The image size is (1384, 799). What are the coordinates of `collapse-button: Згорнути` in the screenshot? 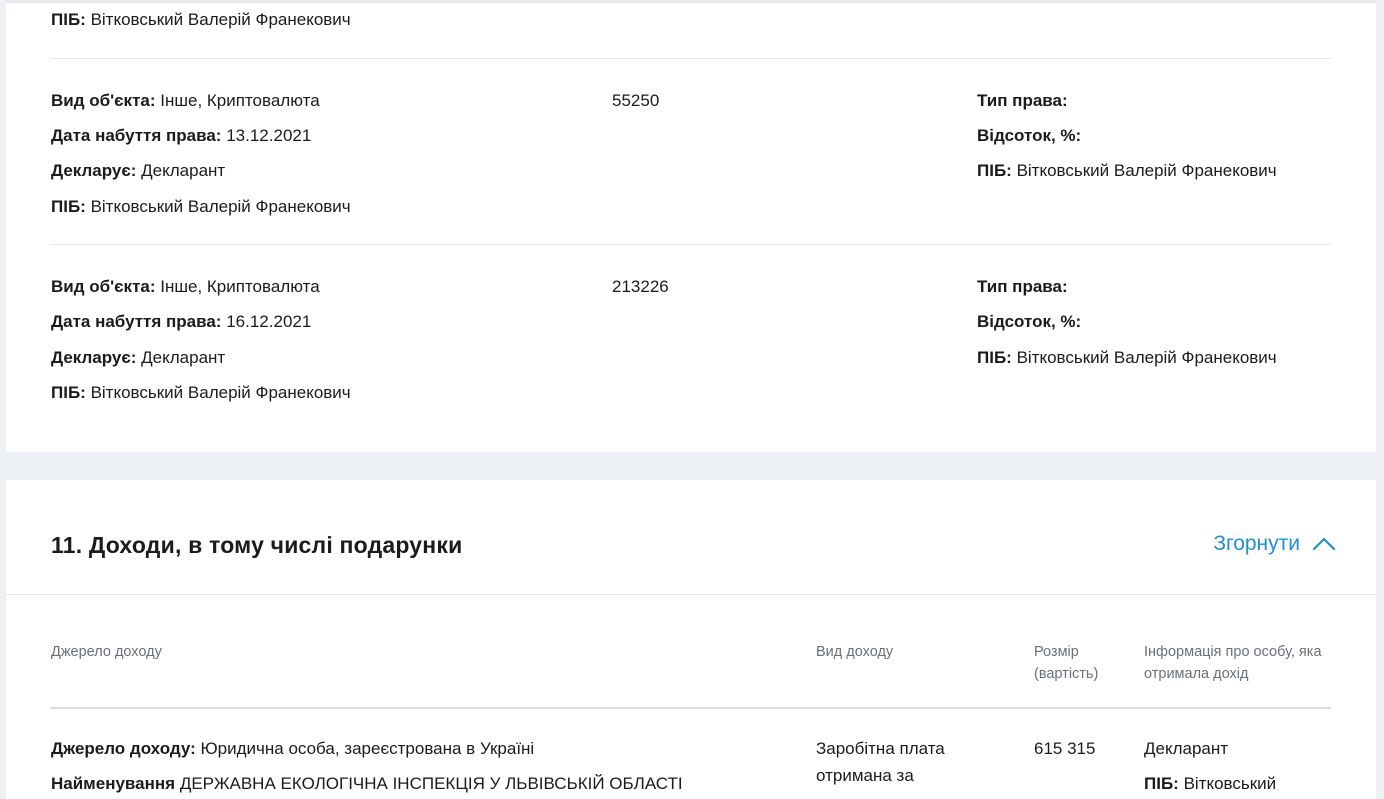 It's located at (1274, 544).